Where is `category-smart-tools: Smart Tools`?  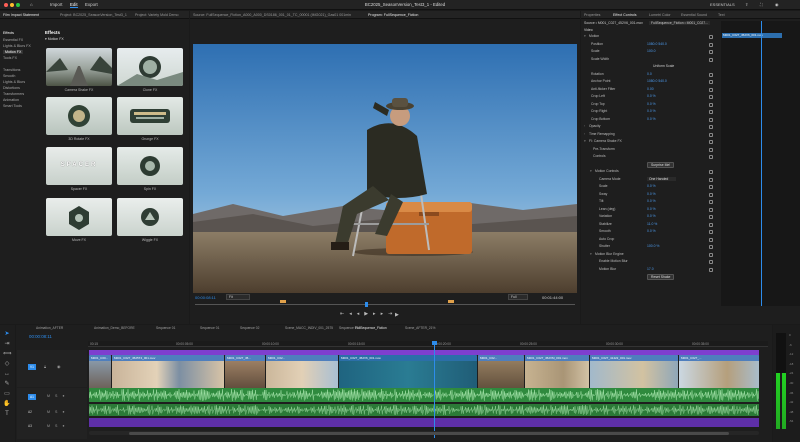
category-smart-tools: Smart Tools is located at coordinates (12, 106).